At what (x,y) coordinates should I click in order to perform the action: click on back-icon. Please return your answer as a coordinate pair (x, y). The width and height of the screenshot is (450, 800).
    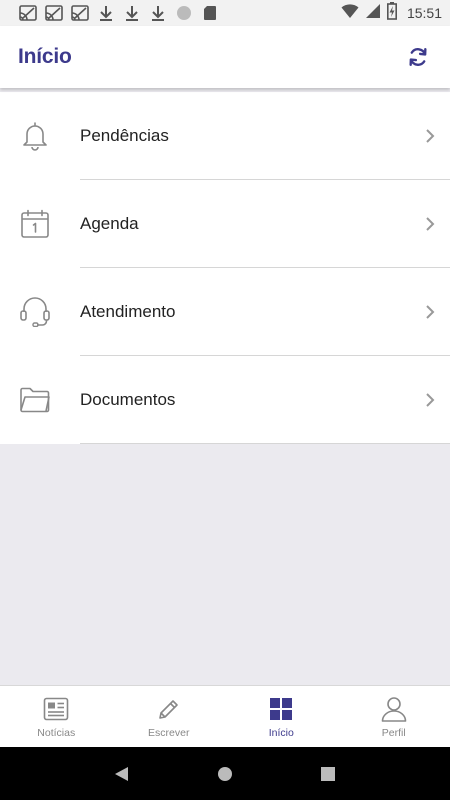
    Looking at the image, I should click on (121, 773).